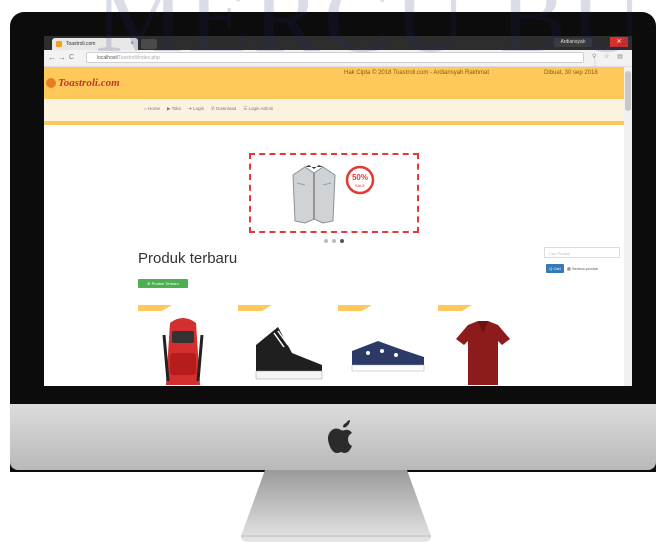 This screenshot has height=544, width=662. I want to click on sale-label: SALE, so click(360, 185).